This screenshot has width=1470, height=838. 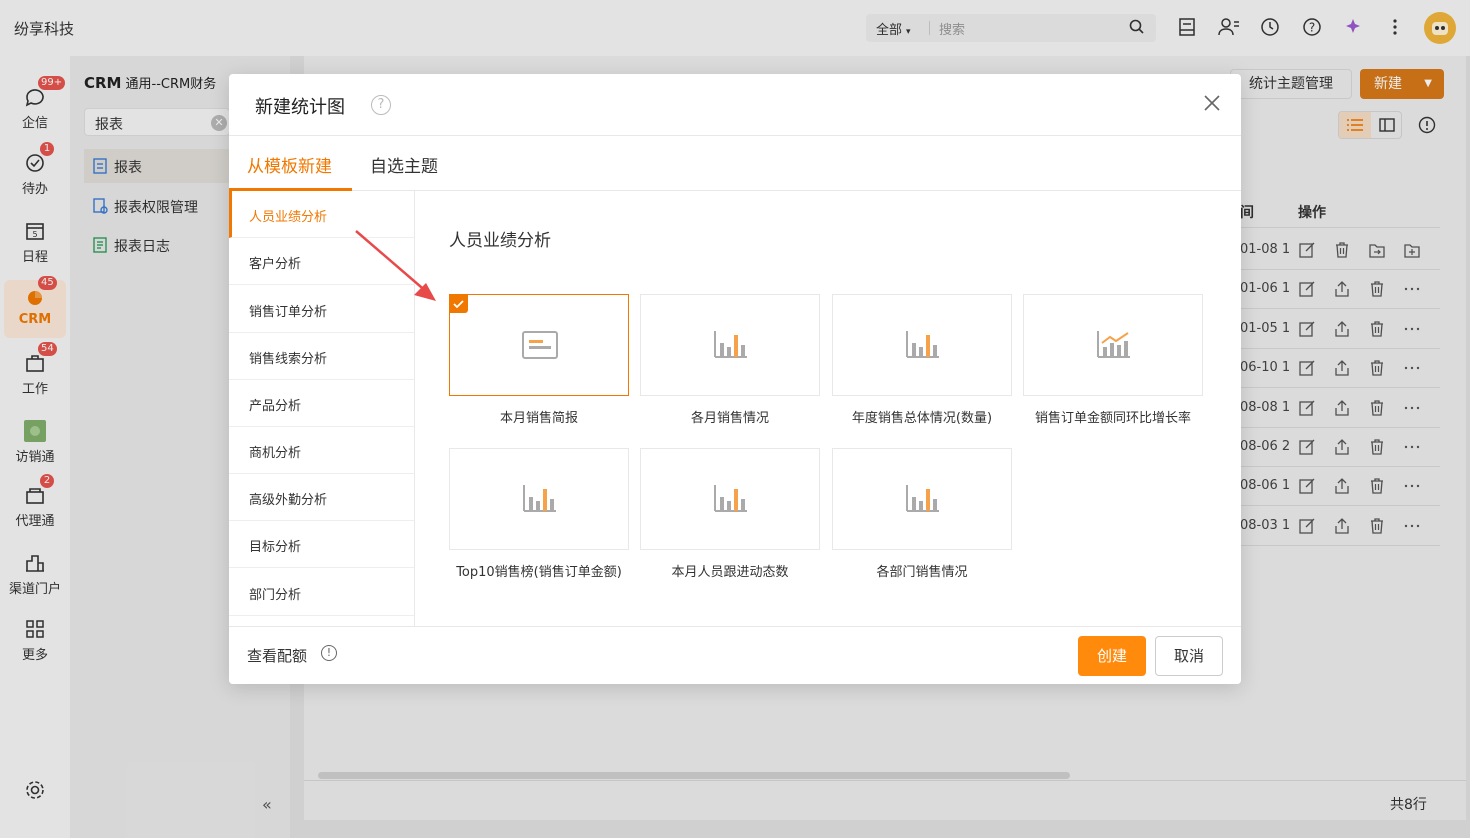 What do you see at coordinates (538, 418) in the screenshot?
I see `template-label: 本月销售简报` at bounding box center [538, 418].